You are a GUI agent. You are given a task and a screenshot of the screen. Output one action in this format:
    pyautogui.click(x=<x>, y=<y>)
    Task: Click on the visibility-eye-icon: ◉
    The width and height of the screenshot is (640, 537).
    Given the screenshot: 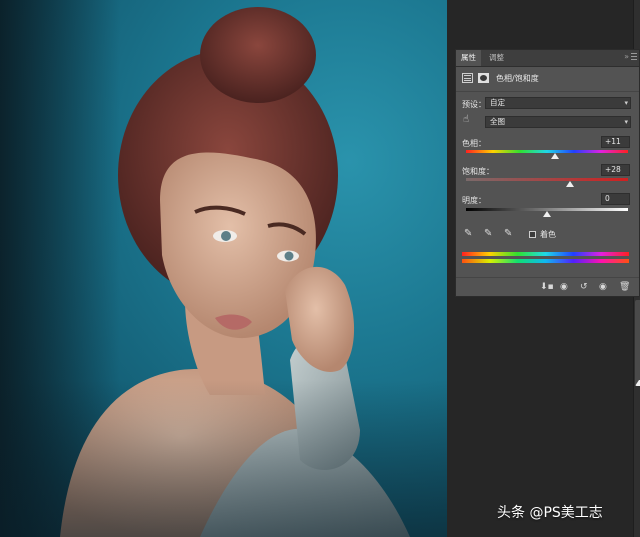 What is the action you would take?
    pyautogui.click(x=603, y=287)
    